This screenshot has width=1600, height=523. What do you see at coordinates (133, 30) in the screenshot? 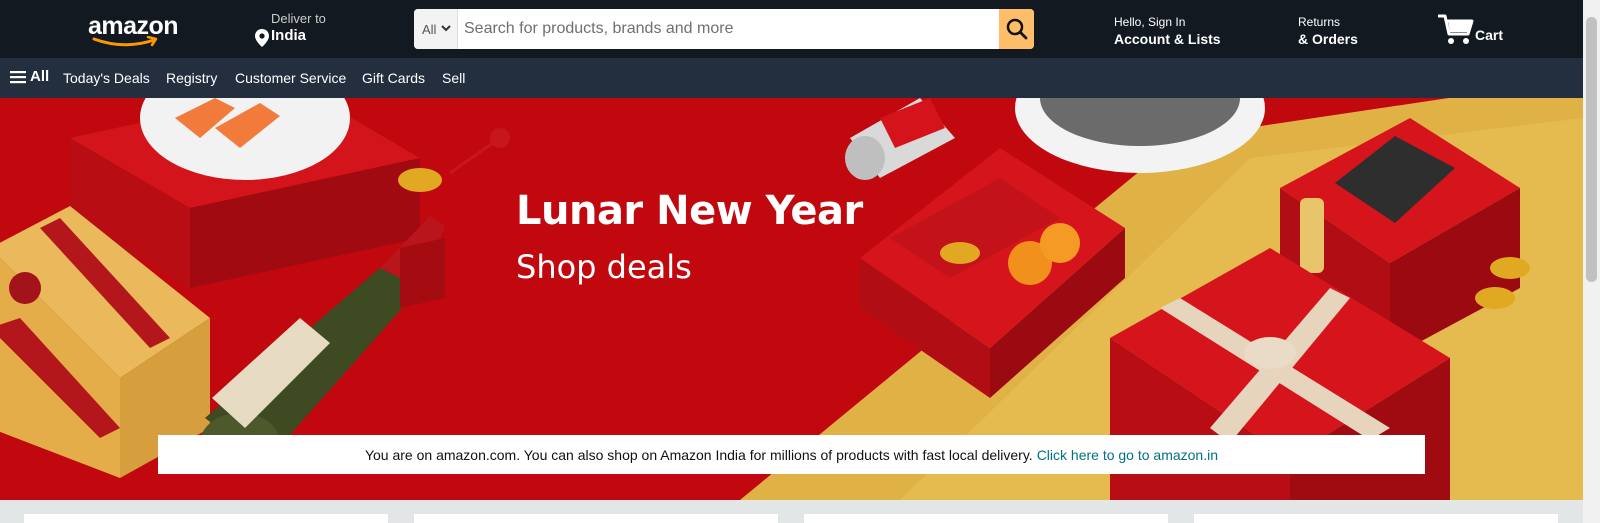
I see `amazon-logo: amazon` at bounding box center [133, 30].